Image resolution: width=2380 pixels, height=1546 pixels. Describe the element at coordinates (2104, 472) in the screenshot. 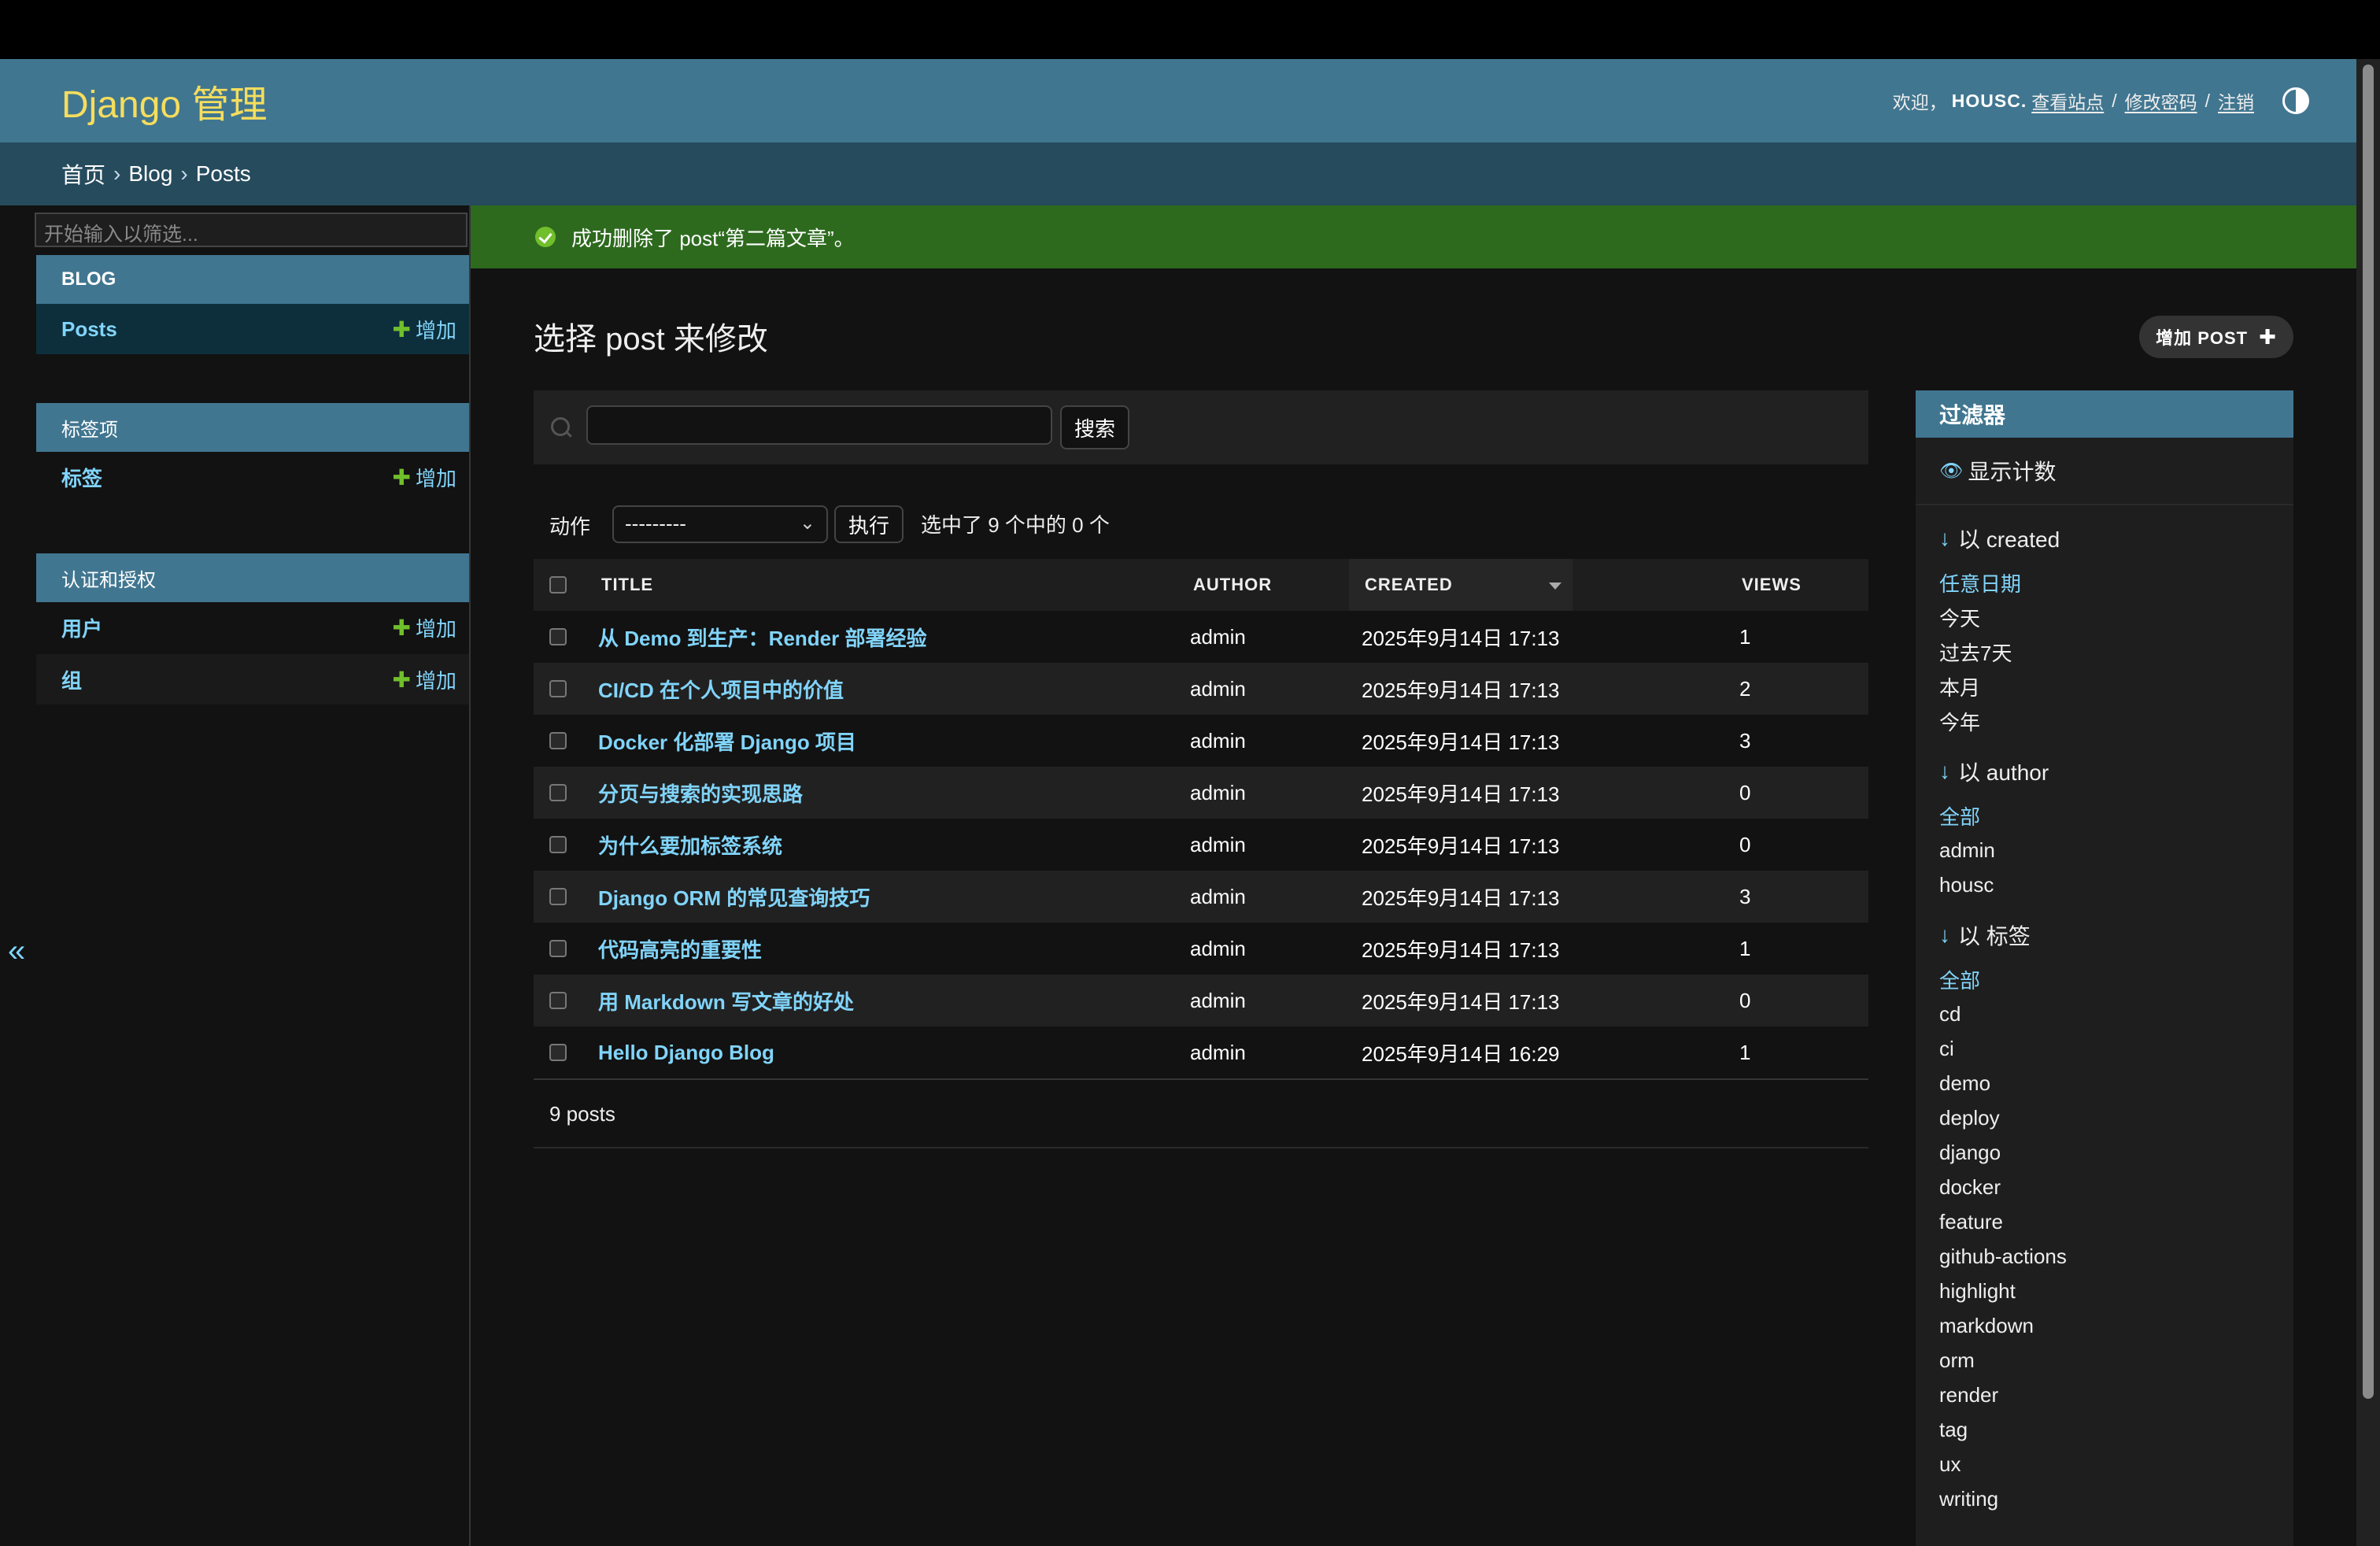

I see `show-counts-link: 👁 显示计数` at that location.